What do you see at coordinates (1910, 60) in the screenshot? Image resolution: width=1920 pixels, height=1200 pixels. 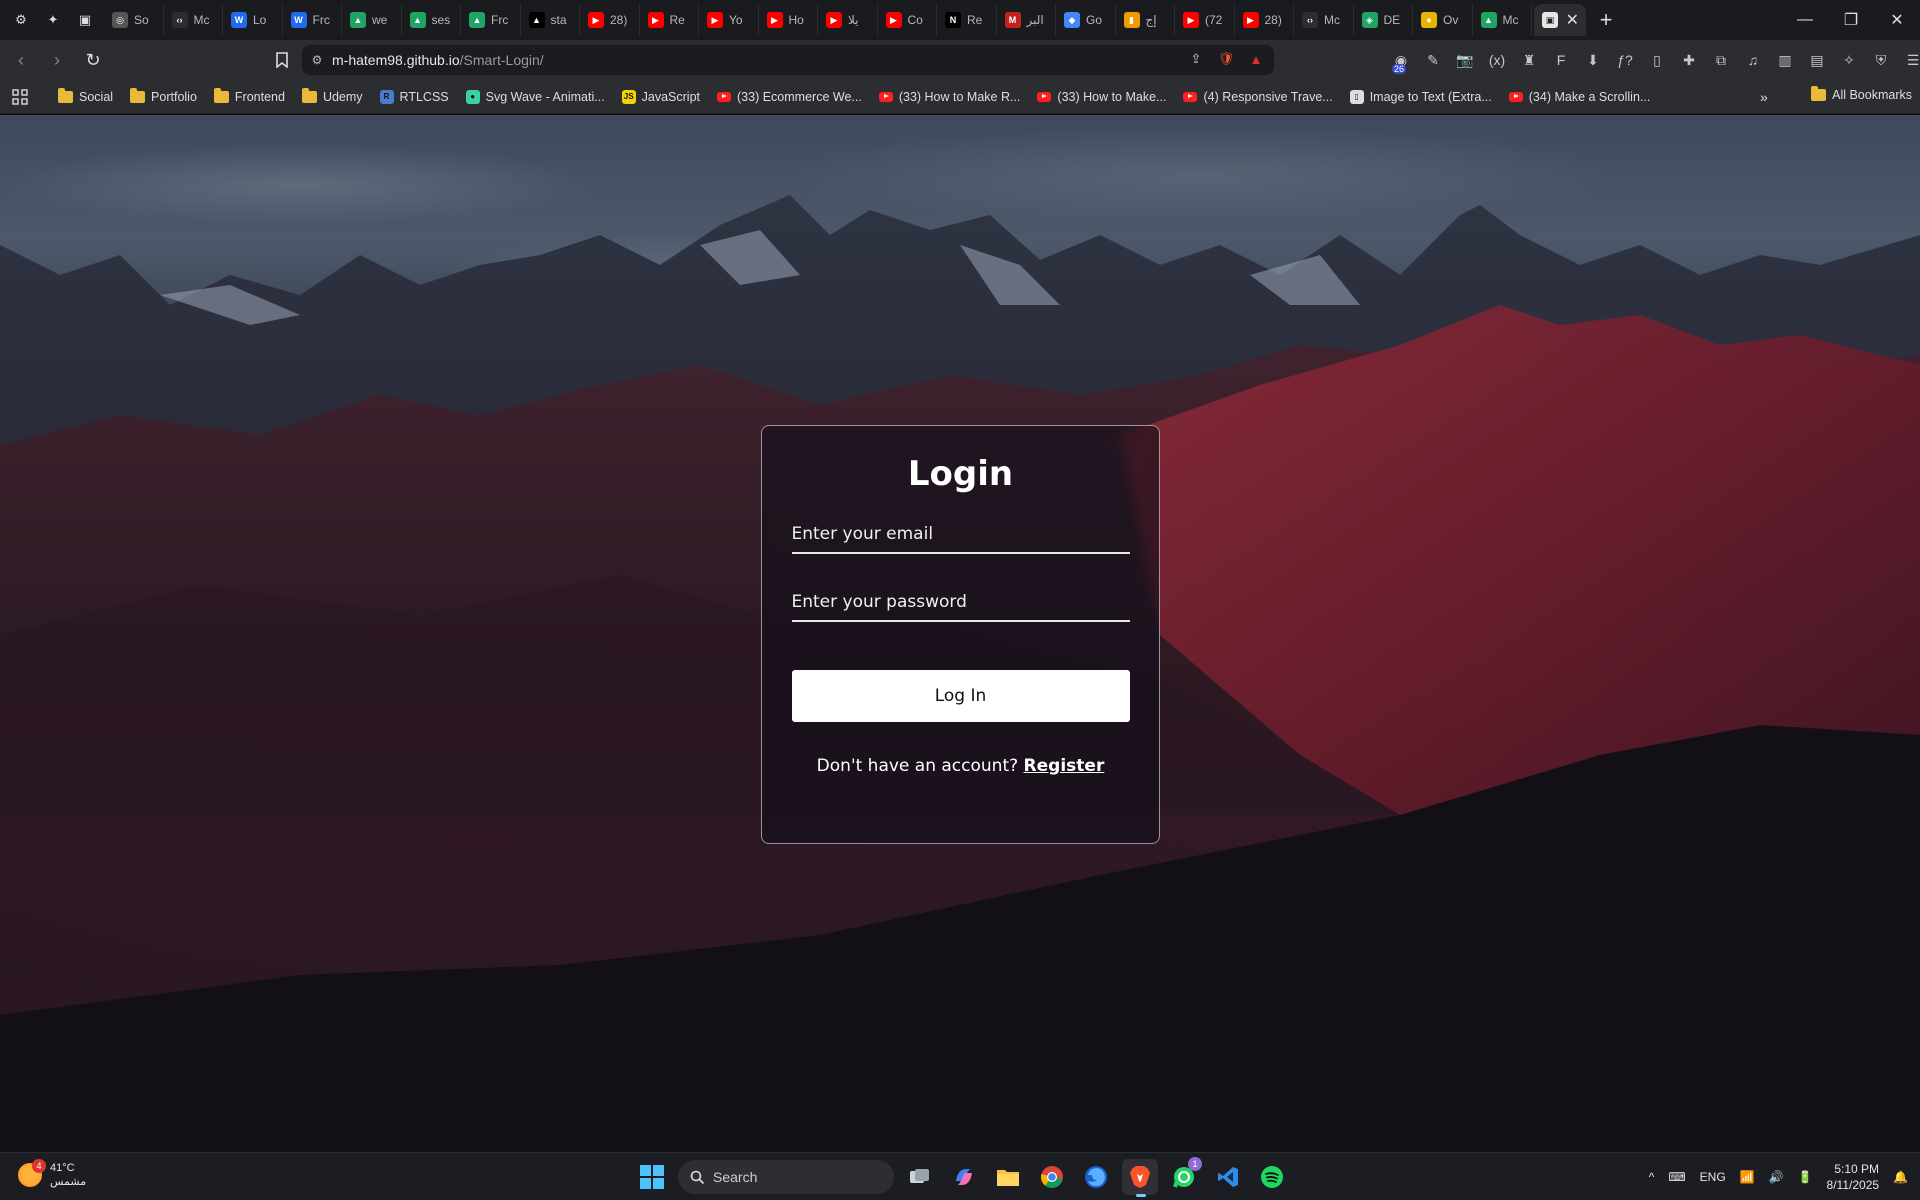 I see `extension-icon: ☰` at bounding box center [1910, 60].